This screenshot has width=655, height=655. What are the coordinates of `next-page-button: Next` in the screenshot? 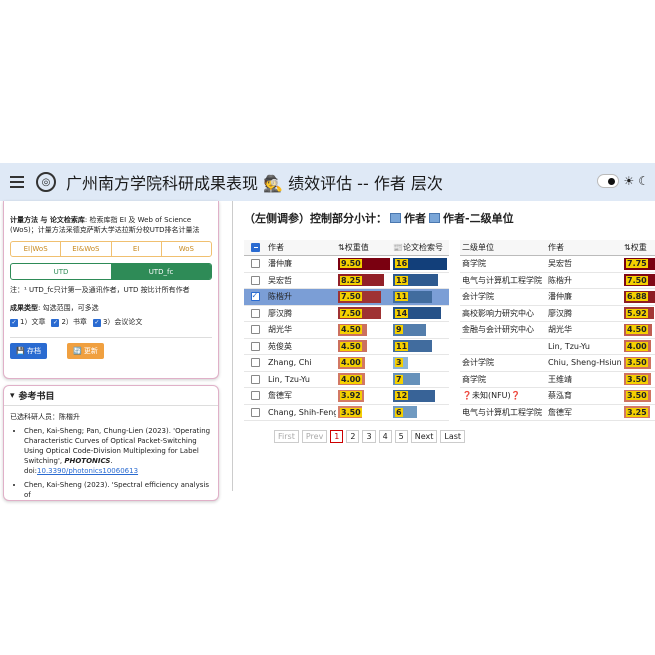 It's located at (424, 436).